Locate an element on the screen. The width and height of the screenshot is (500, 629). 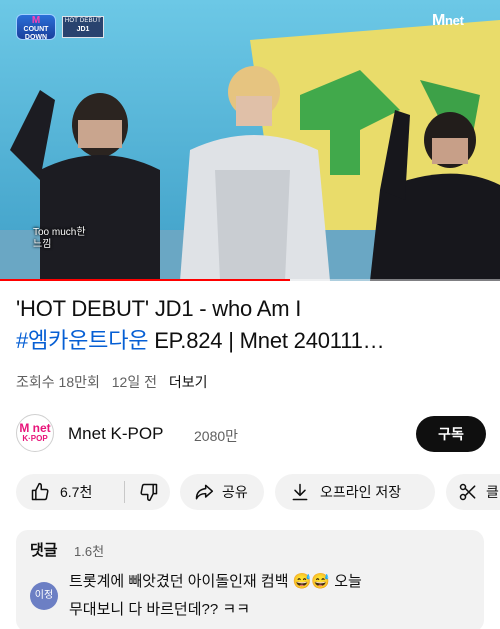
channel-avatar-line1: M net is located at coordinates (35, 428).